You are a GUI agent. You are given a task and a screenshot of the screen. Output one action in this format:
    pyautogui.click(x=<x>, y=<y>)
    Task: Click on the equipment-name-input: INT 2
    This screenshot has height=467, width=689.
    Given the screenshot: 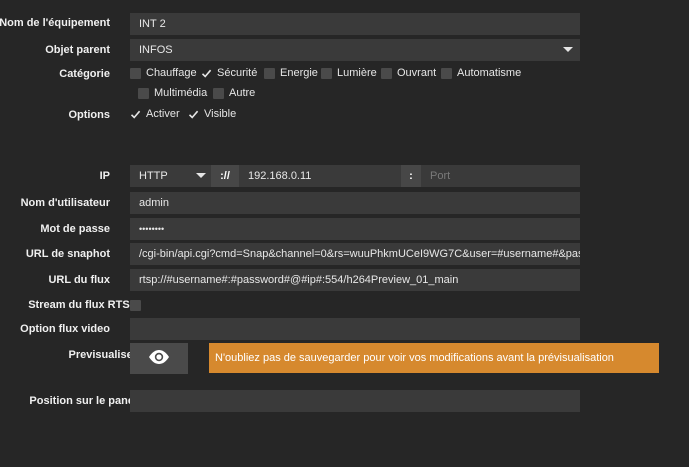 What is the action you would take?
    pyautogui.click(x=355, y=24)
    